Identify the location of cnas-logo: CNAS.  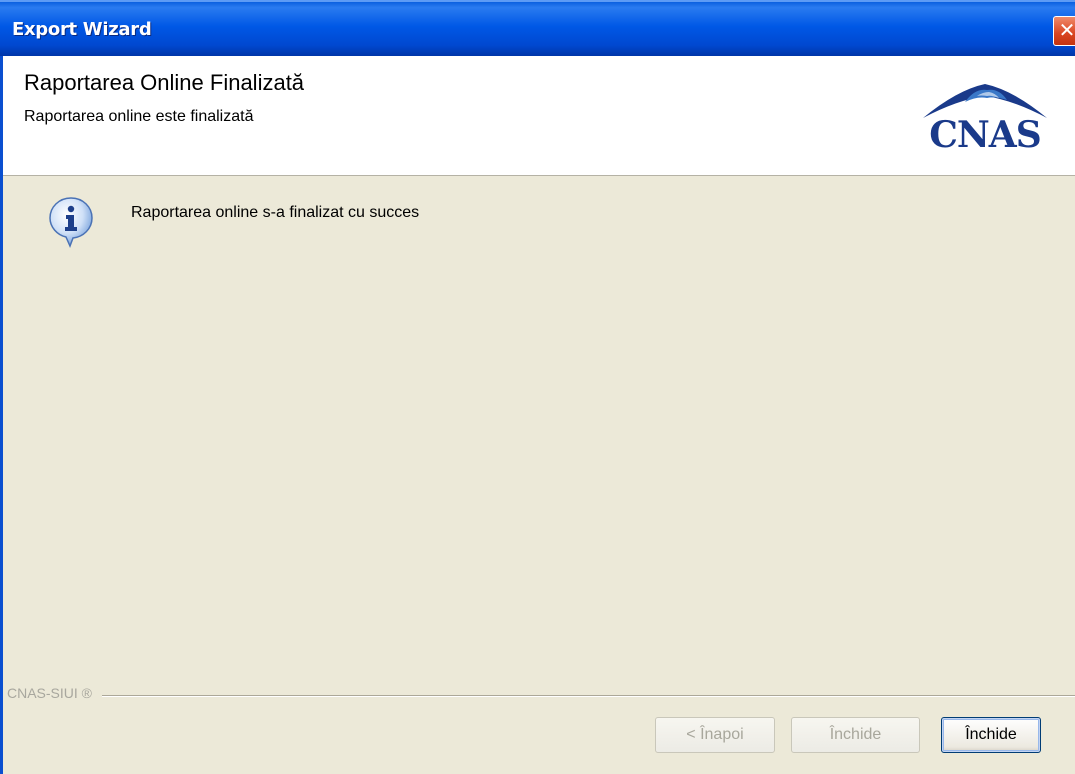
(985, 119).